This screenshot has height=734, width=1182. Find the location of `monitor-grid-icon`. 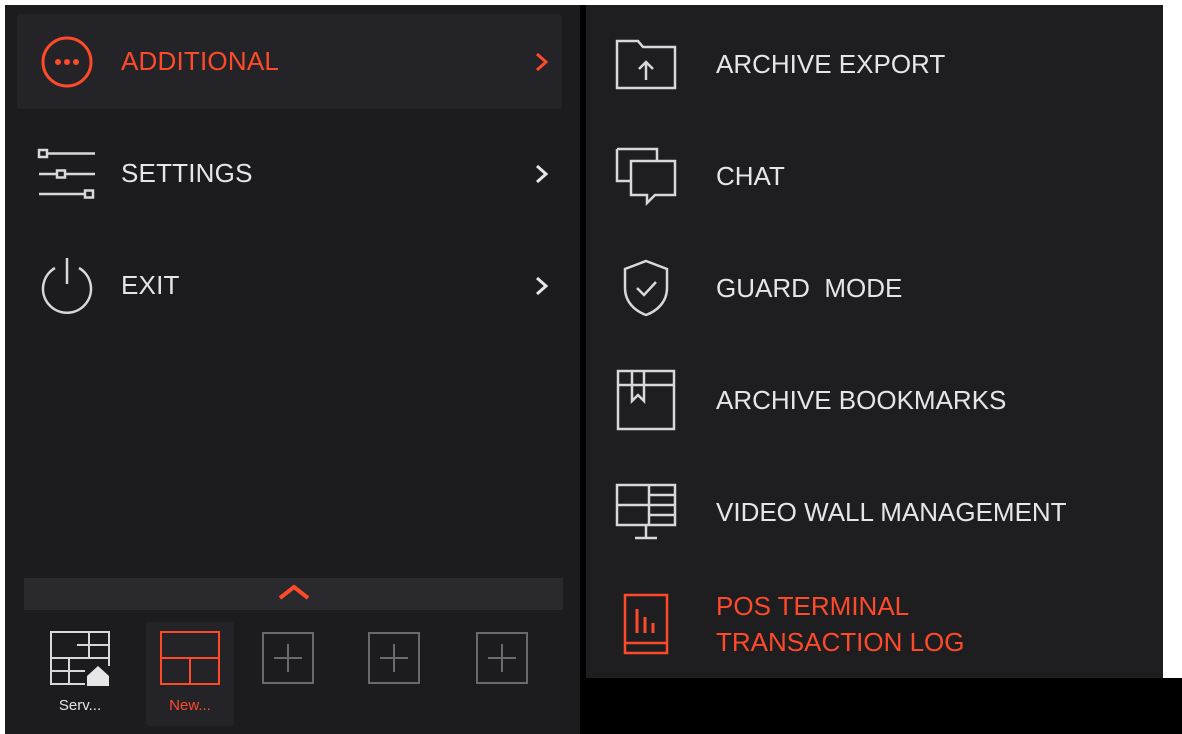

monitor-grid-icon is located at coordinates (646, 512).